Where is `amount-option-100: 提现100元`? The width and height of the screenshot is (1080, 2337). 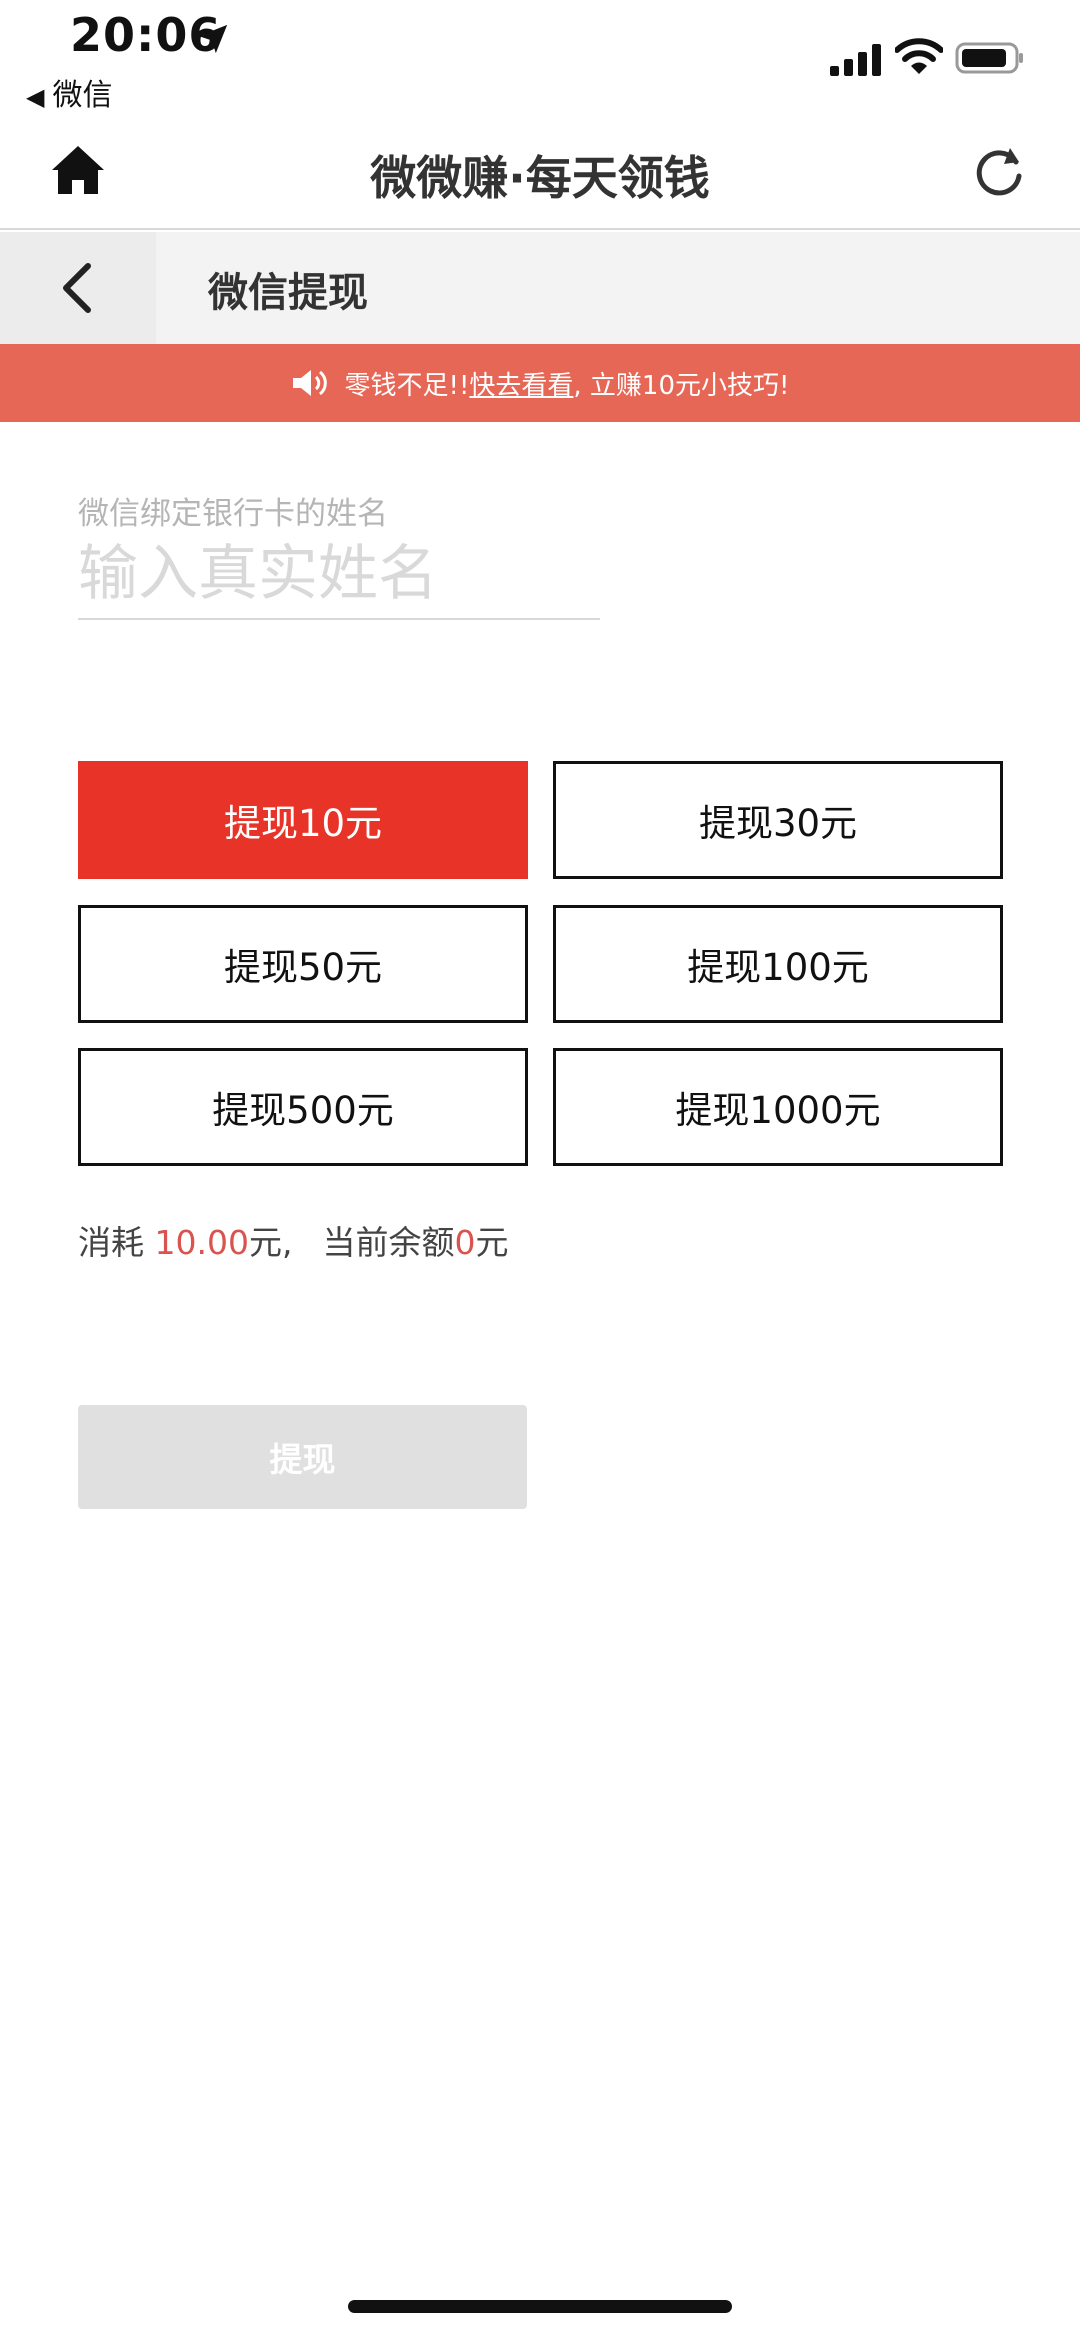 amount-option-100: 提现100元 is located at coordinates (778, 964).